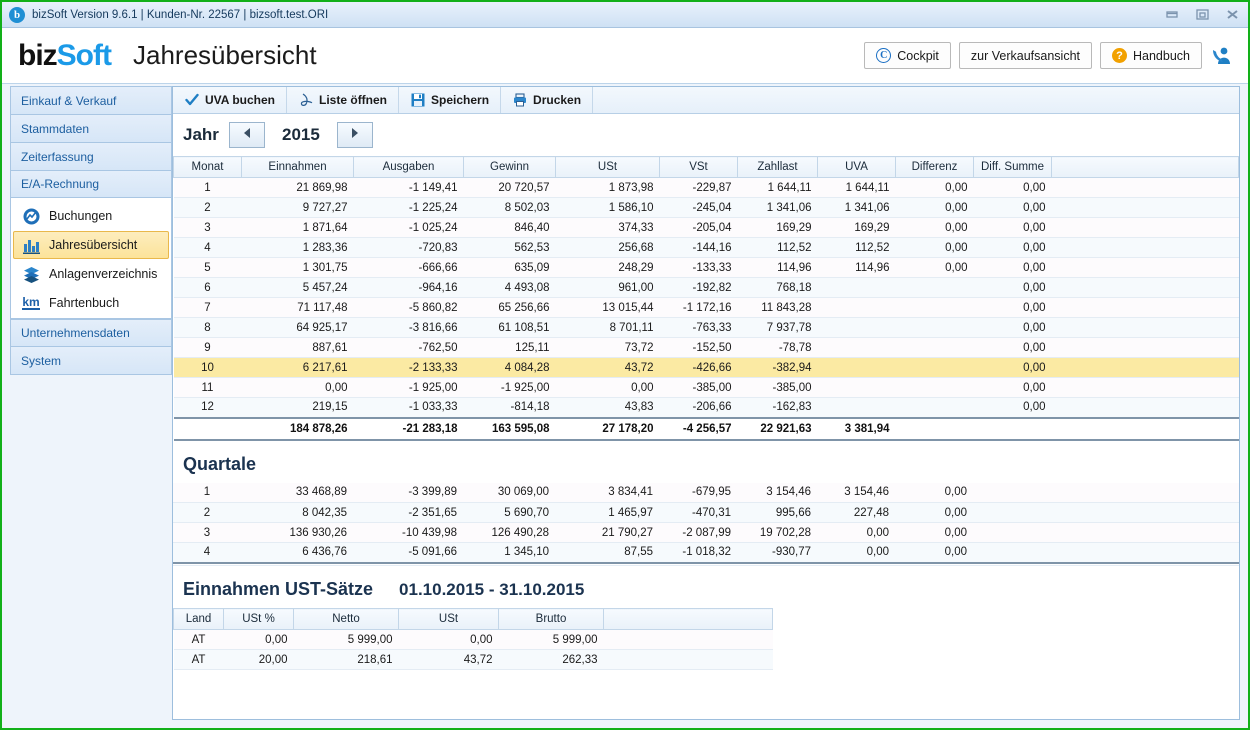  Describe the element at coordinates (688, 619) in the screenshot. I see `column-header-filler` at that location.